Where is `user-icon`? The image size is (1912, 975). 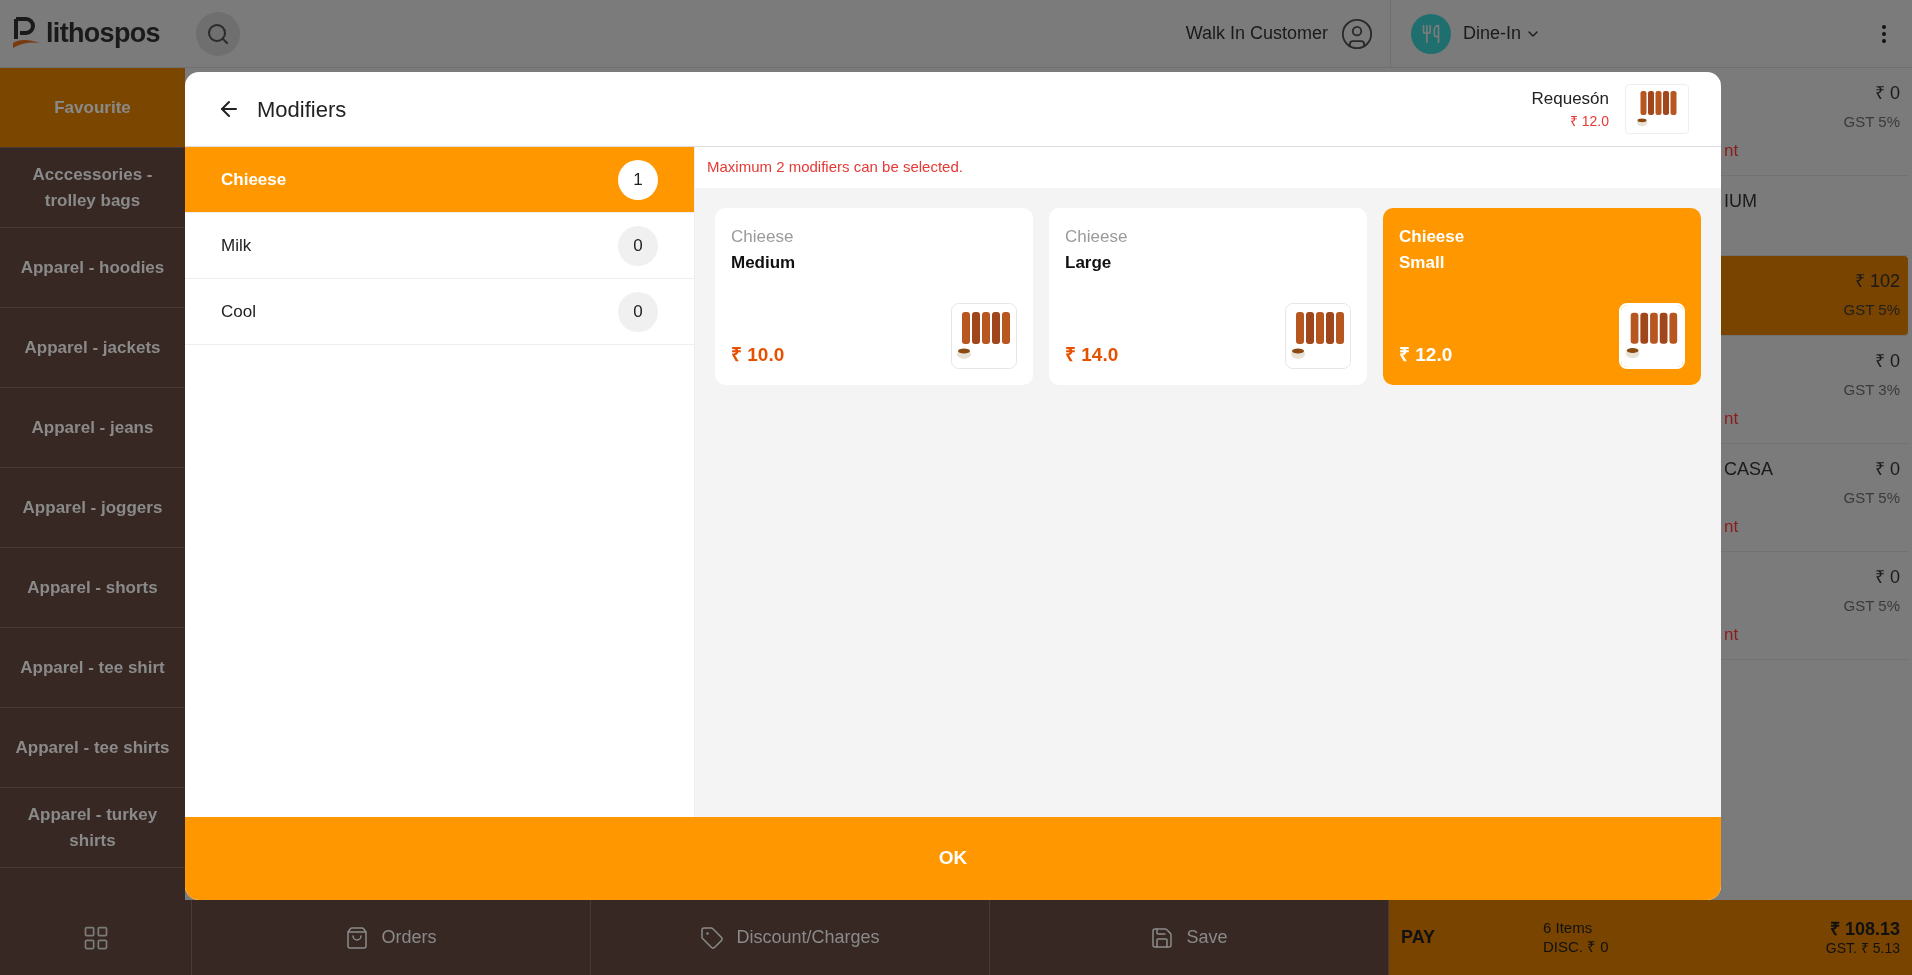
user-icon is located at coordinates (1357, 33).